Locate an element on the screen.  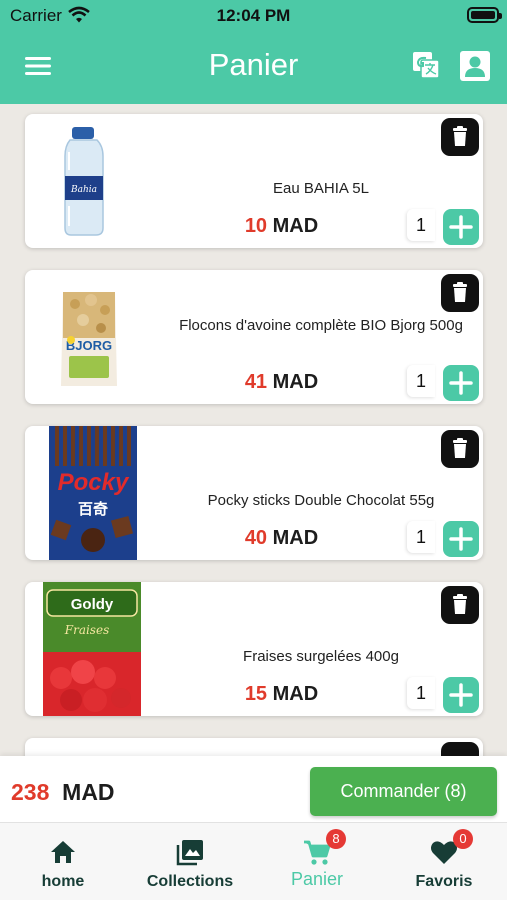
tab-label: home is located at coordinates (63, 881).